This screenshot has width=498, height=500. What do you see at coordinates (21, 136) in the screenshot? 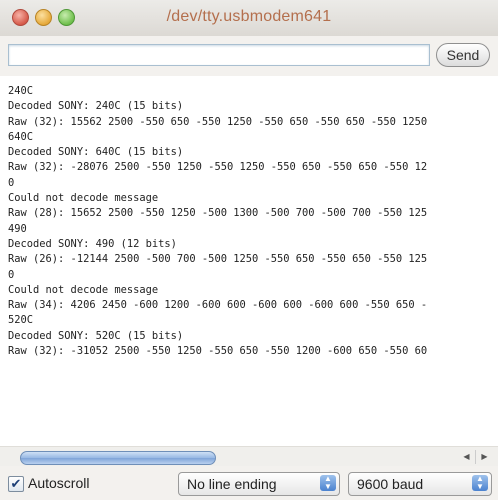
I see `output-line: 640C` at bounding box center [21, 136].